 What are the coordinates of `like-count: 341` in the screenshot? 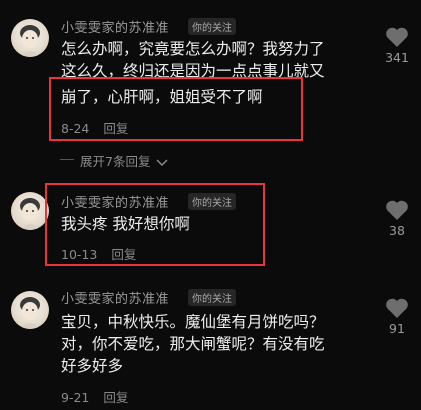 It's located at (397, 57).